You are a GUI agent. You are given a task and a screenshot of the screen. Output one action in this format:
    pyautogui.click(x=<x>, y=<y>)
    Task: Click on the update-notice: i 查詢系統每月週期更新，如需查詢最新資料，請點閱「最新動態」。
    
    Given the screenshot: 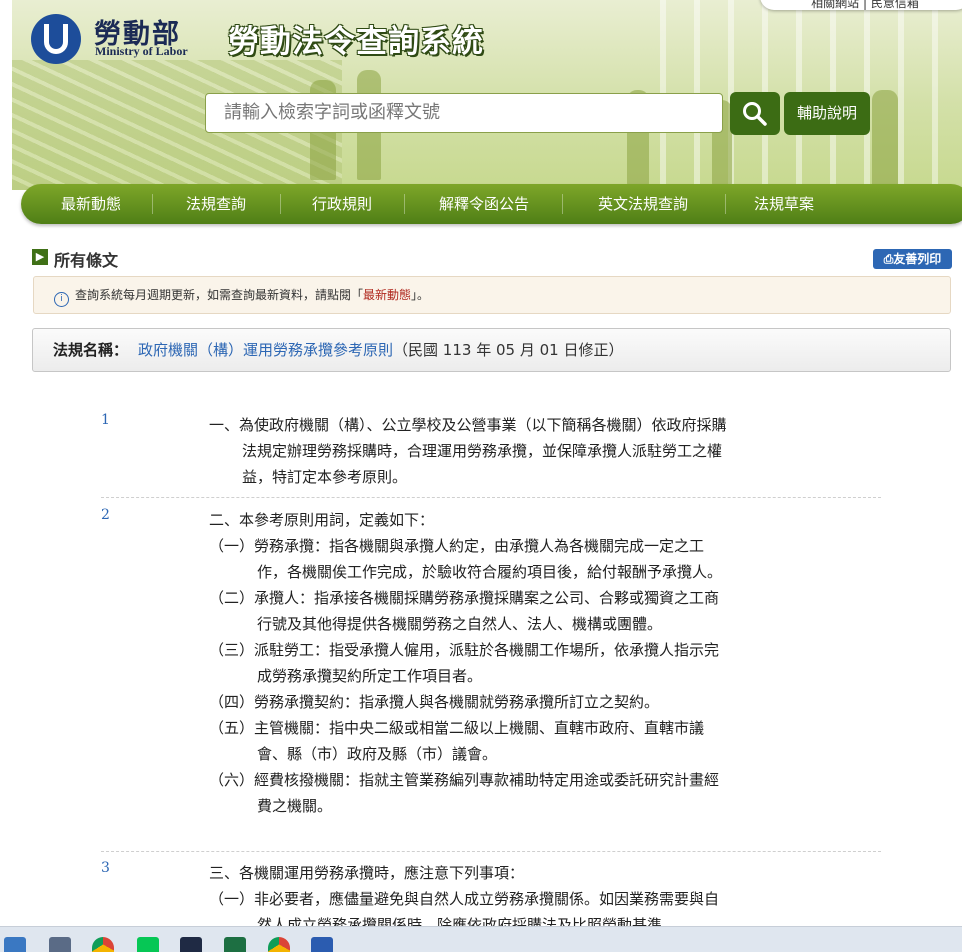 What is the action you would take?
    pyautogui.click(x=492, y=295)
    